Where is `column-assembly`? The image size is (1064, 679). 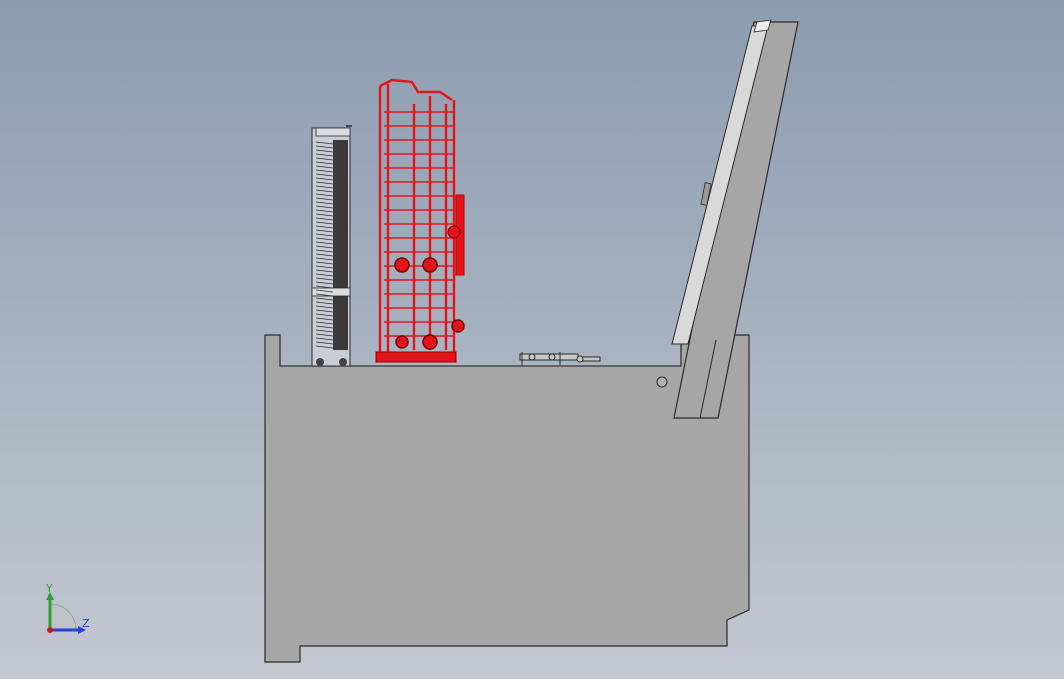
column-assembly is located at coordinates (331, 246).